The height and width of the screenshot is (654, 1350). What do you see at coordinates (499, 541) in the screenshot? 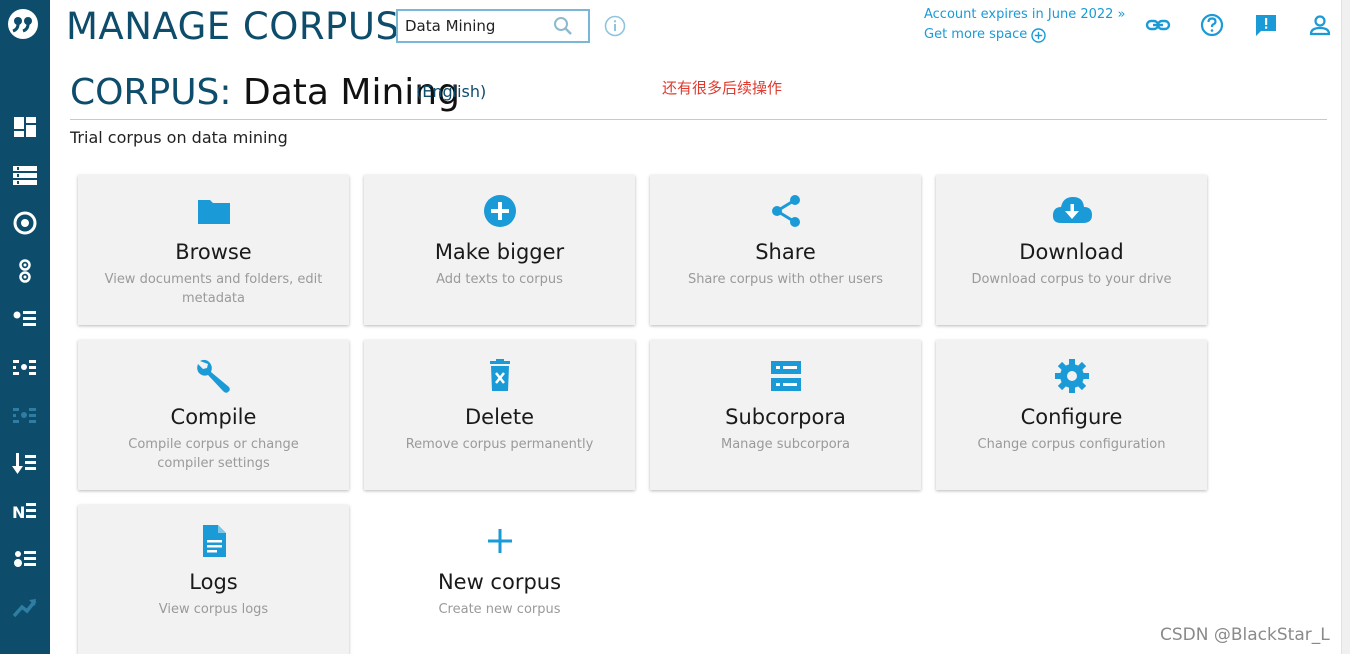
I see `plus-icon` at bounding box center [499, 541].